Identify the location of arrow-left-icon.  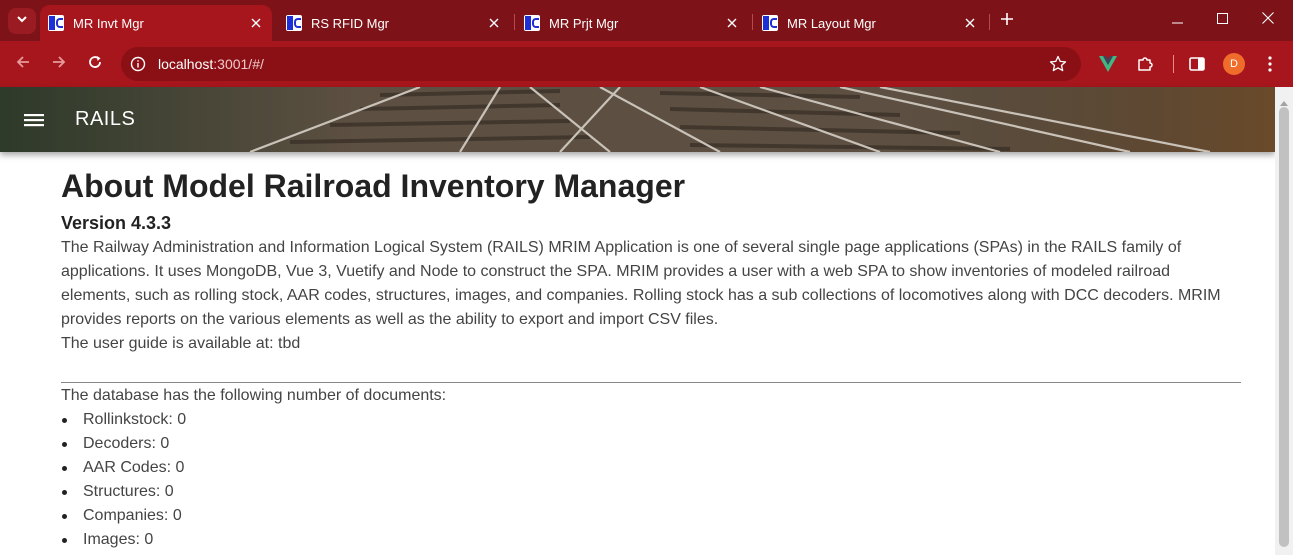
(23, 64).